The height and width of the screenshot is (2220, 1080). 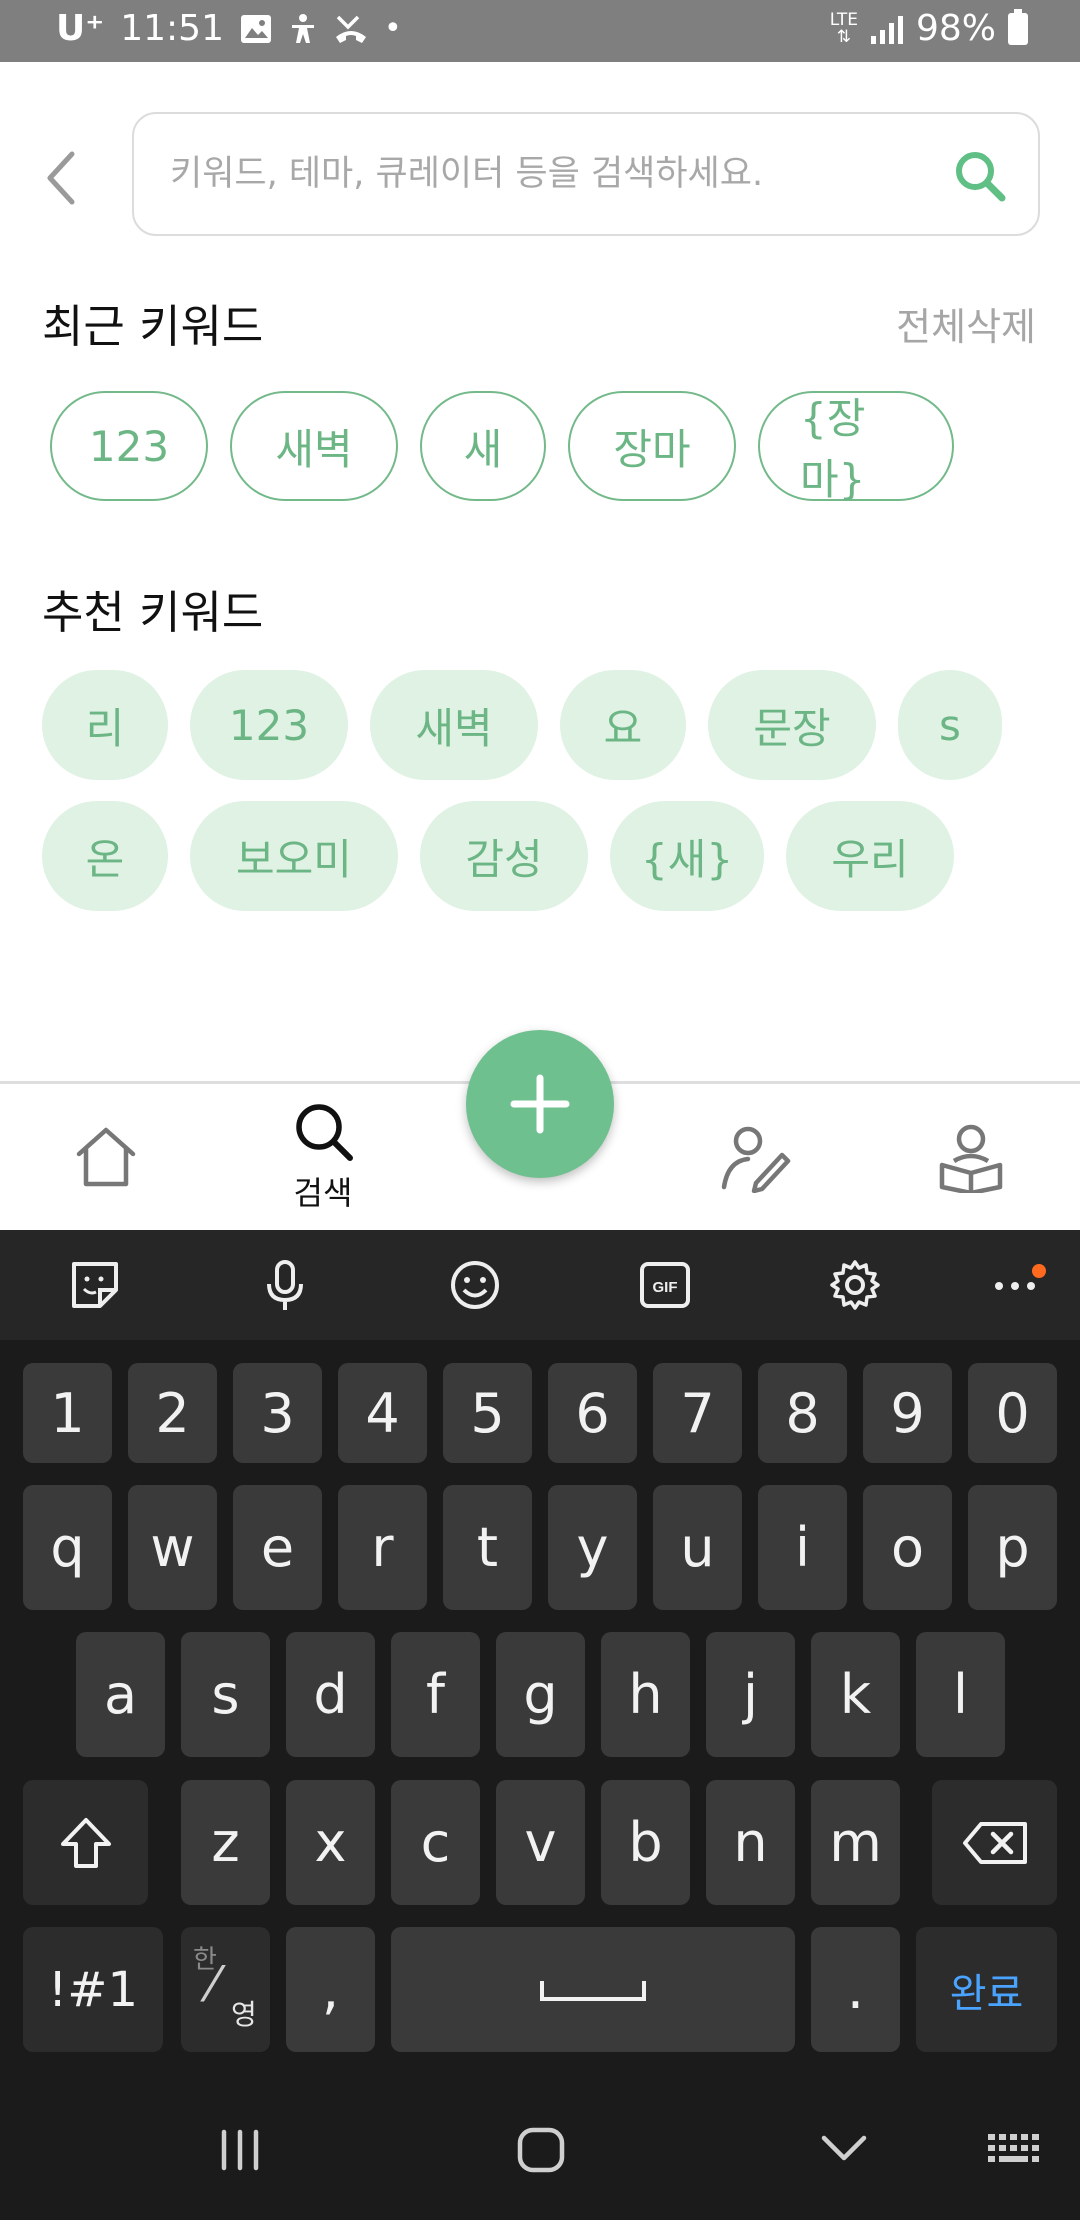 I want to click on search-button, so click(x=980, y=176).